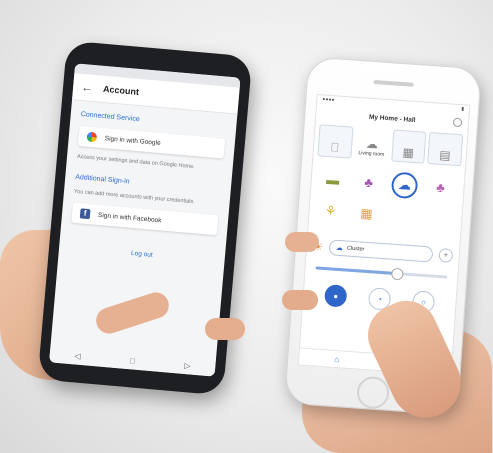 The image size is (493, 453). Describe the element at coordinates (397, 274) in the screenshot. I see `slider-knob` at that location.